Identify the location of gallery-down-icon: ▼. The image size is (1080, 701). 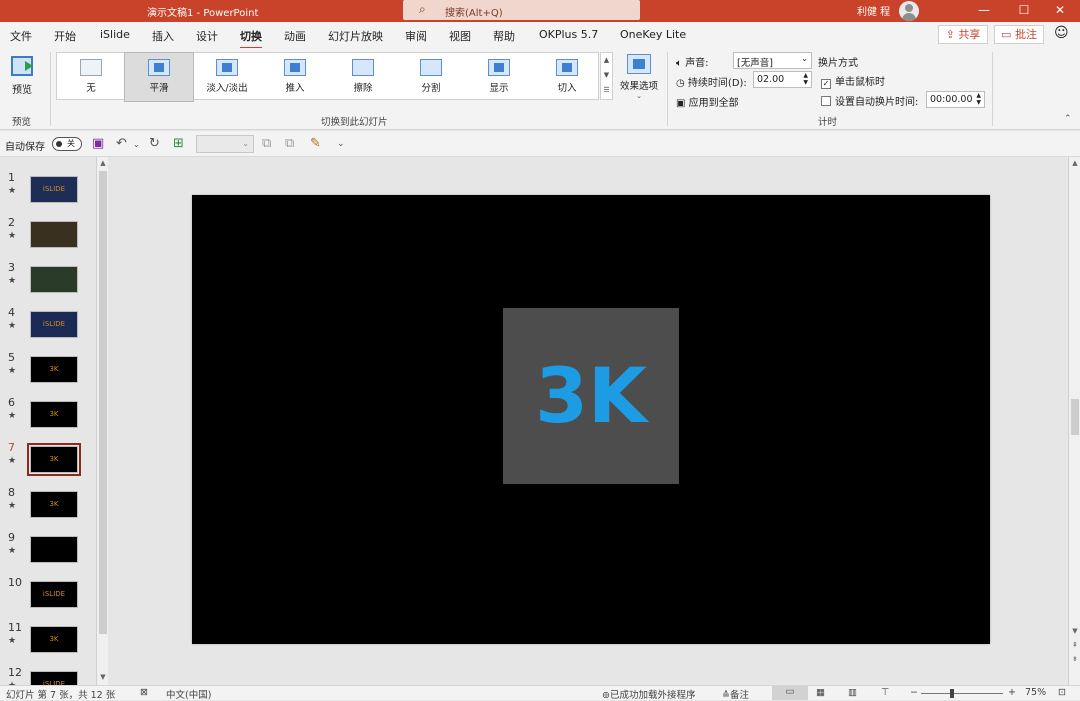
(606, 75).